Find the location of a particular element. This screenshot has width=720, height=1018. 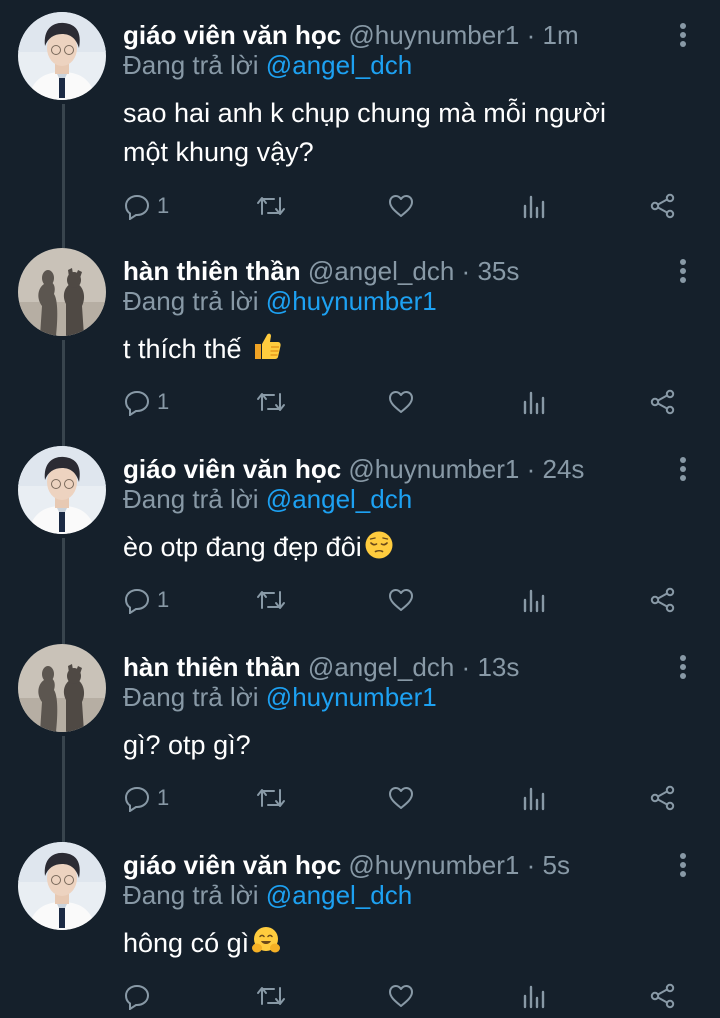

timestamp: 13s is located at coordinates (498, 667).